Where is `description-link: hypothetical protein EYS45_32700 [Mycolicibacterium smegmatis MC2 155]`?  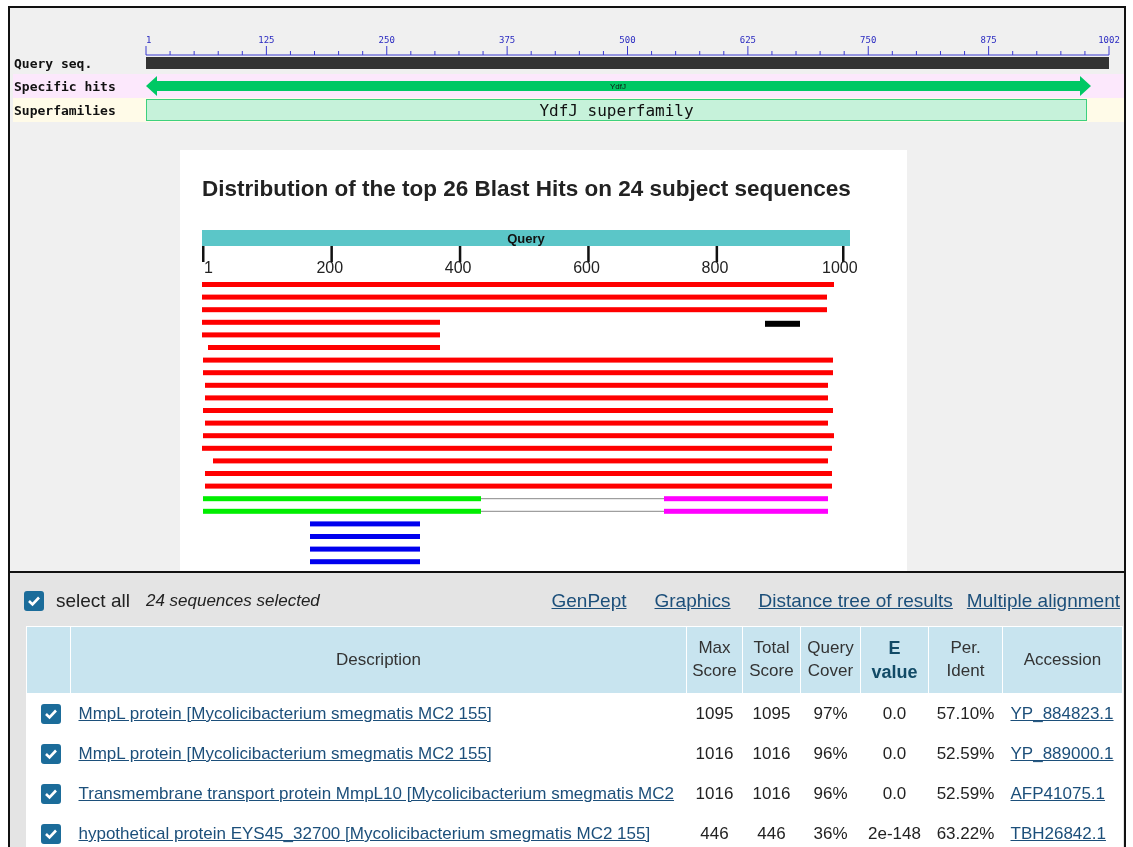 description-link: hypothetical protein EYS45_32700 [Mycolicibacterium smegmatis MC2 155] is located at coordinates (364, 833).